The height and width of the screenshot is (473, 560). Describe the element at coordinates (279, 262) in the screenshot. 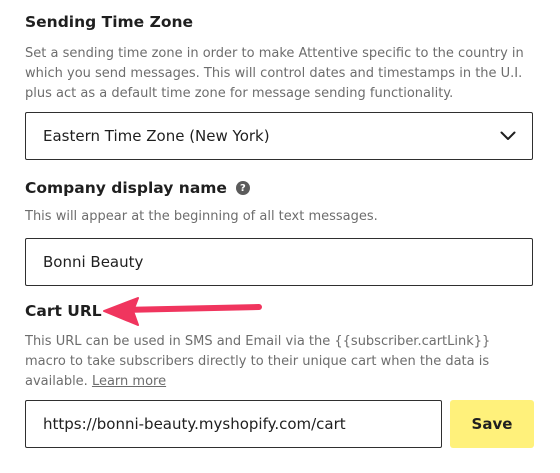

I see `company-name-input: Bonni Beauty` at that location.